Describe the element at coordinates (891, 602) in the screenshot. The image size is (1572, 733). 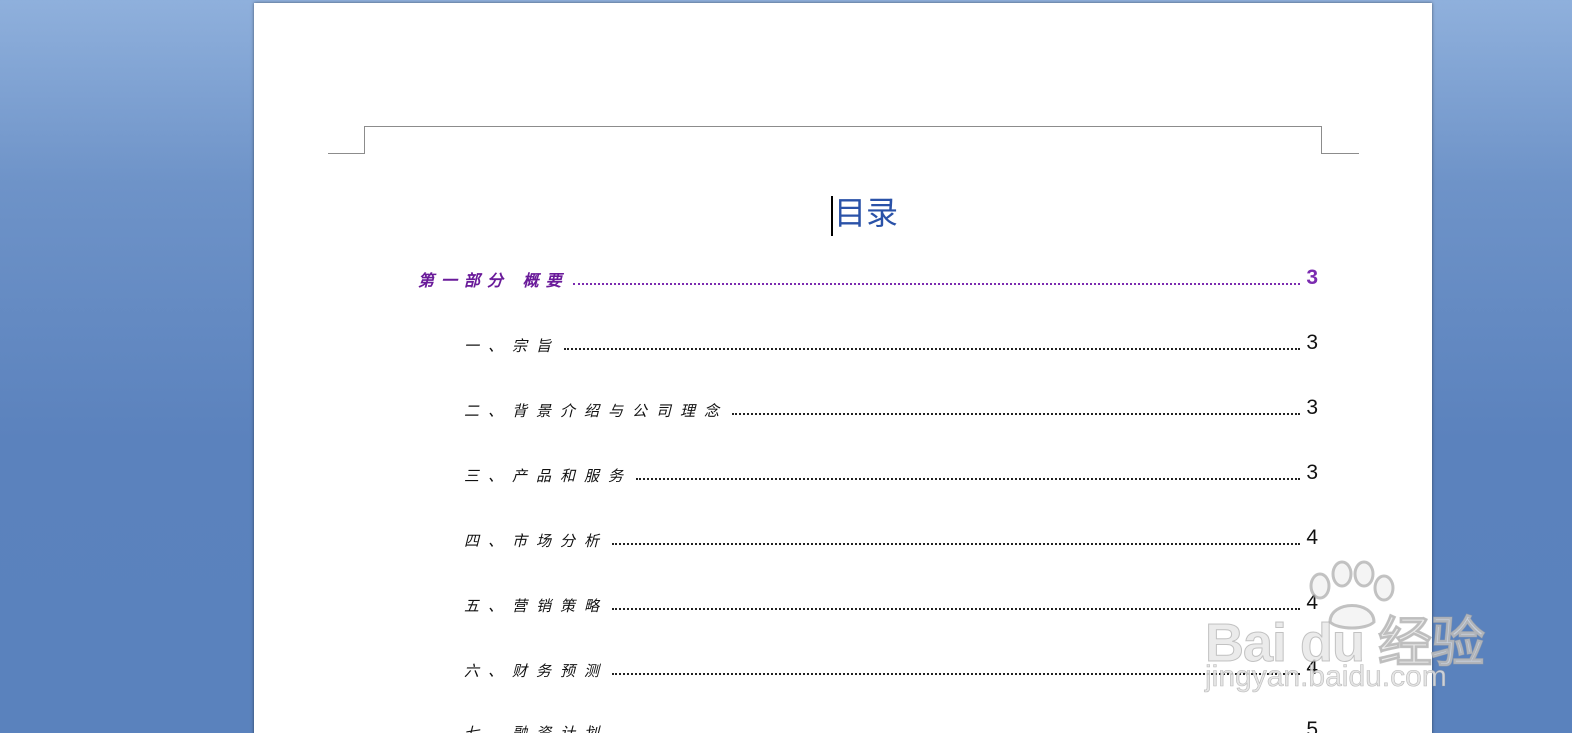
I see `toc-entry: 五、营销策略 4` at that location.